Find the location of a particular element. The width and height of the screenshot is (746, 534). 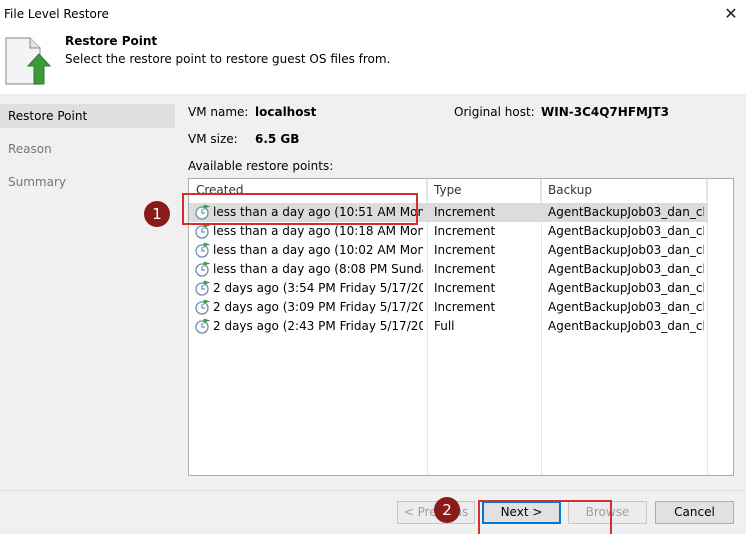

vm-size-value: 6.5 GB is located at coordinates (277, 139).